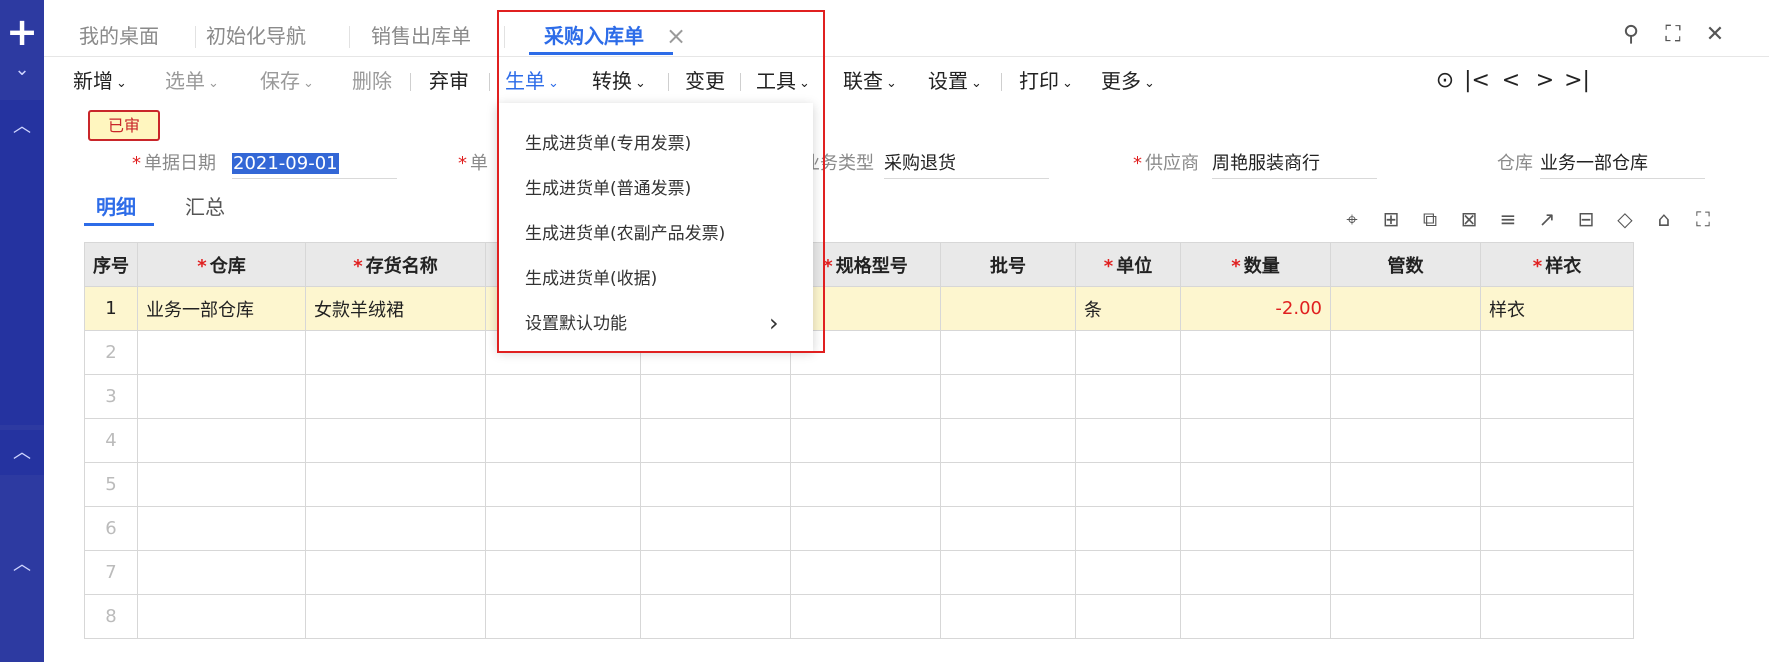 This screenshot has height=662, width=1769. I want to click on tab-summary: 汇总, so click(205, 207).